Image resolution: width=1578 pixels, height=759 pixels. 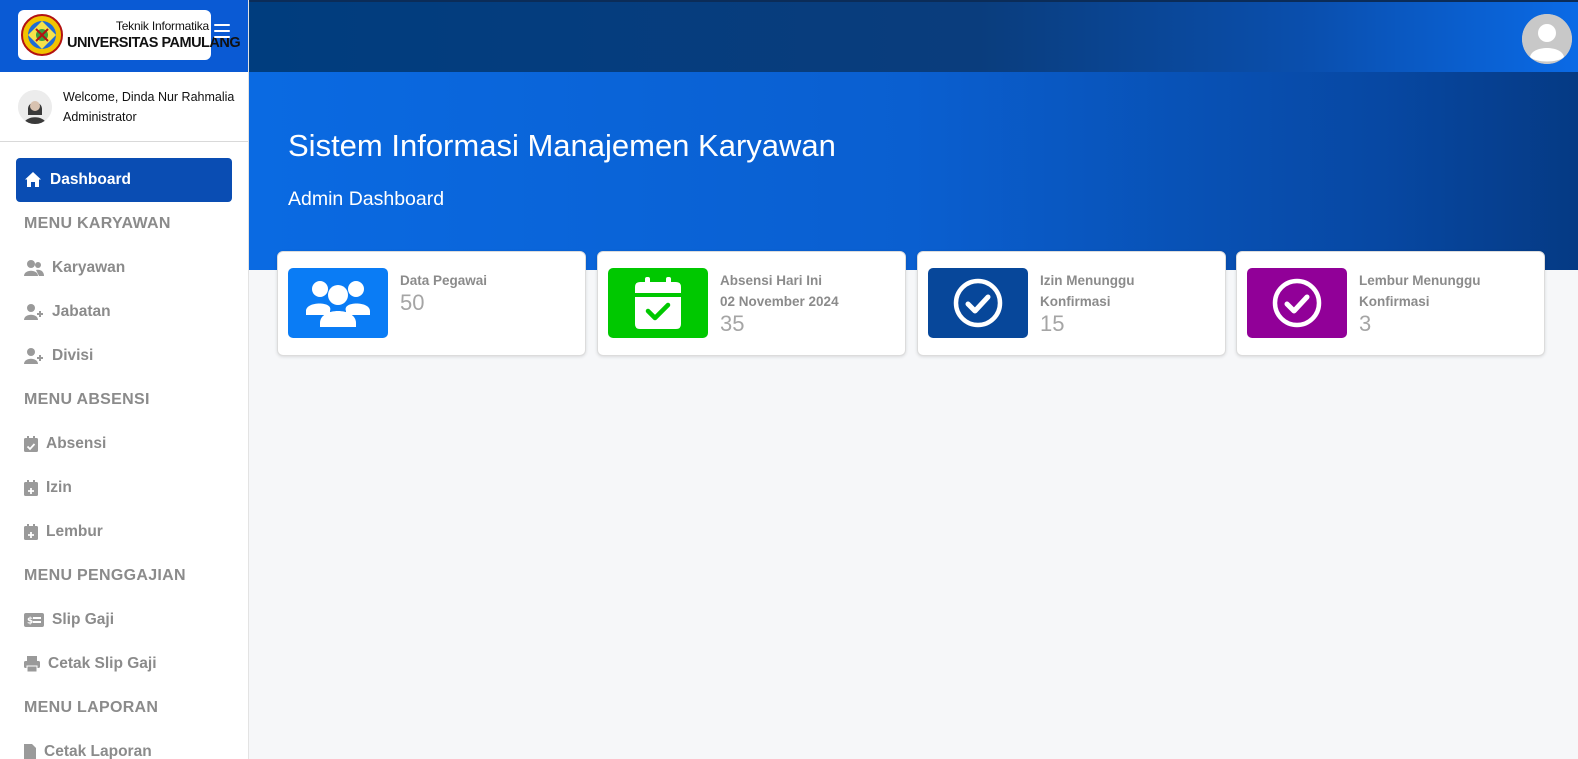 What do you see at coordinates (124, 532) in the screenshot?
I see `sidebar-item-lembur: Lembur` at bounding box center [124, 532].